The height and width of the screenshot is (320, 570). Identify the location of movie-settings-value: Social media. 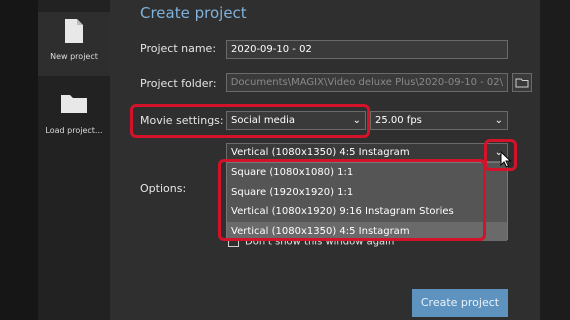
(263, 120).